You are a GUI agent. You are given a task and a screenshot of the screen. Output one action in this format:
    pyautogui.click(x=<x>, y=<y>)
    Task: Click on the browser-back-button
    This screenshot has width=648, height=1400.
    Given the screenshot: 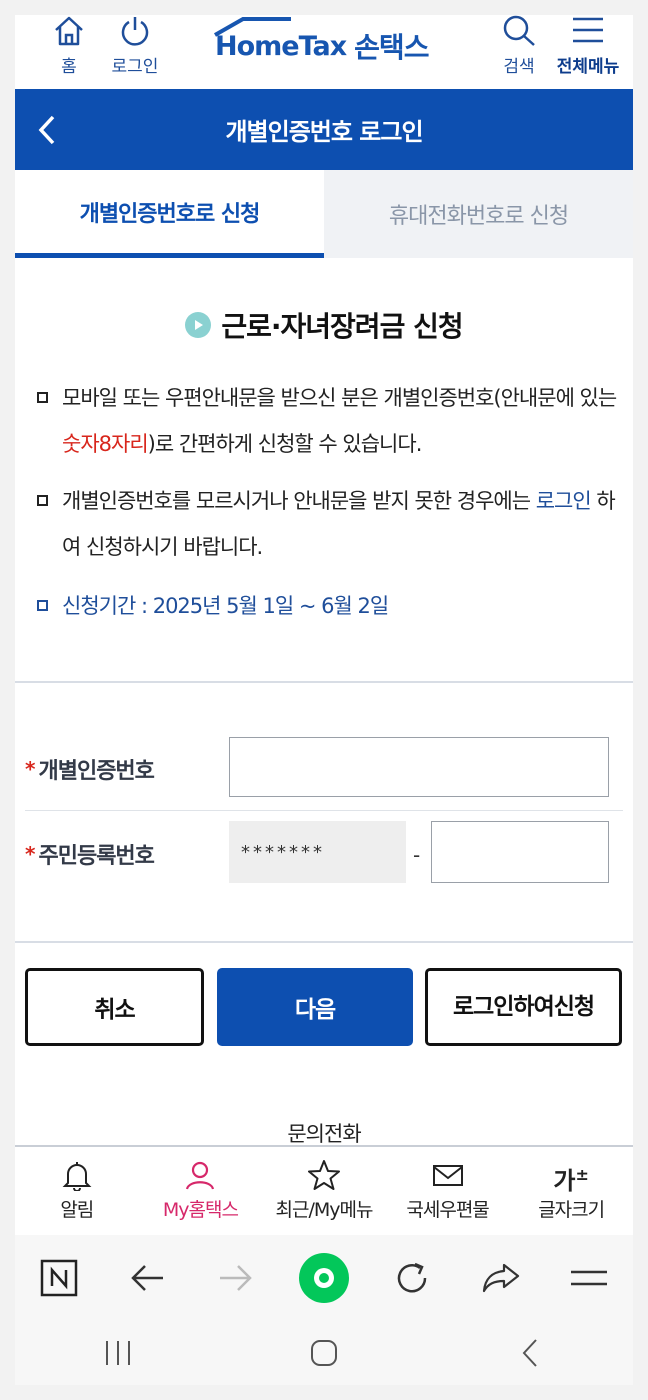 What is the action you would take?
    pyautogui.click(x=147, y=1278)
    